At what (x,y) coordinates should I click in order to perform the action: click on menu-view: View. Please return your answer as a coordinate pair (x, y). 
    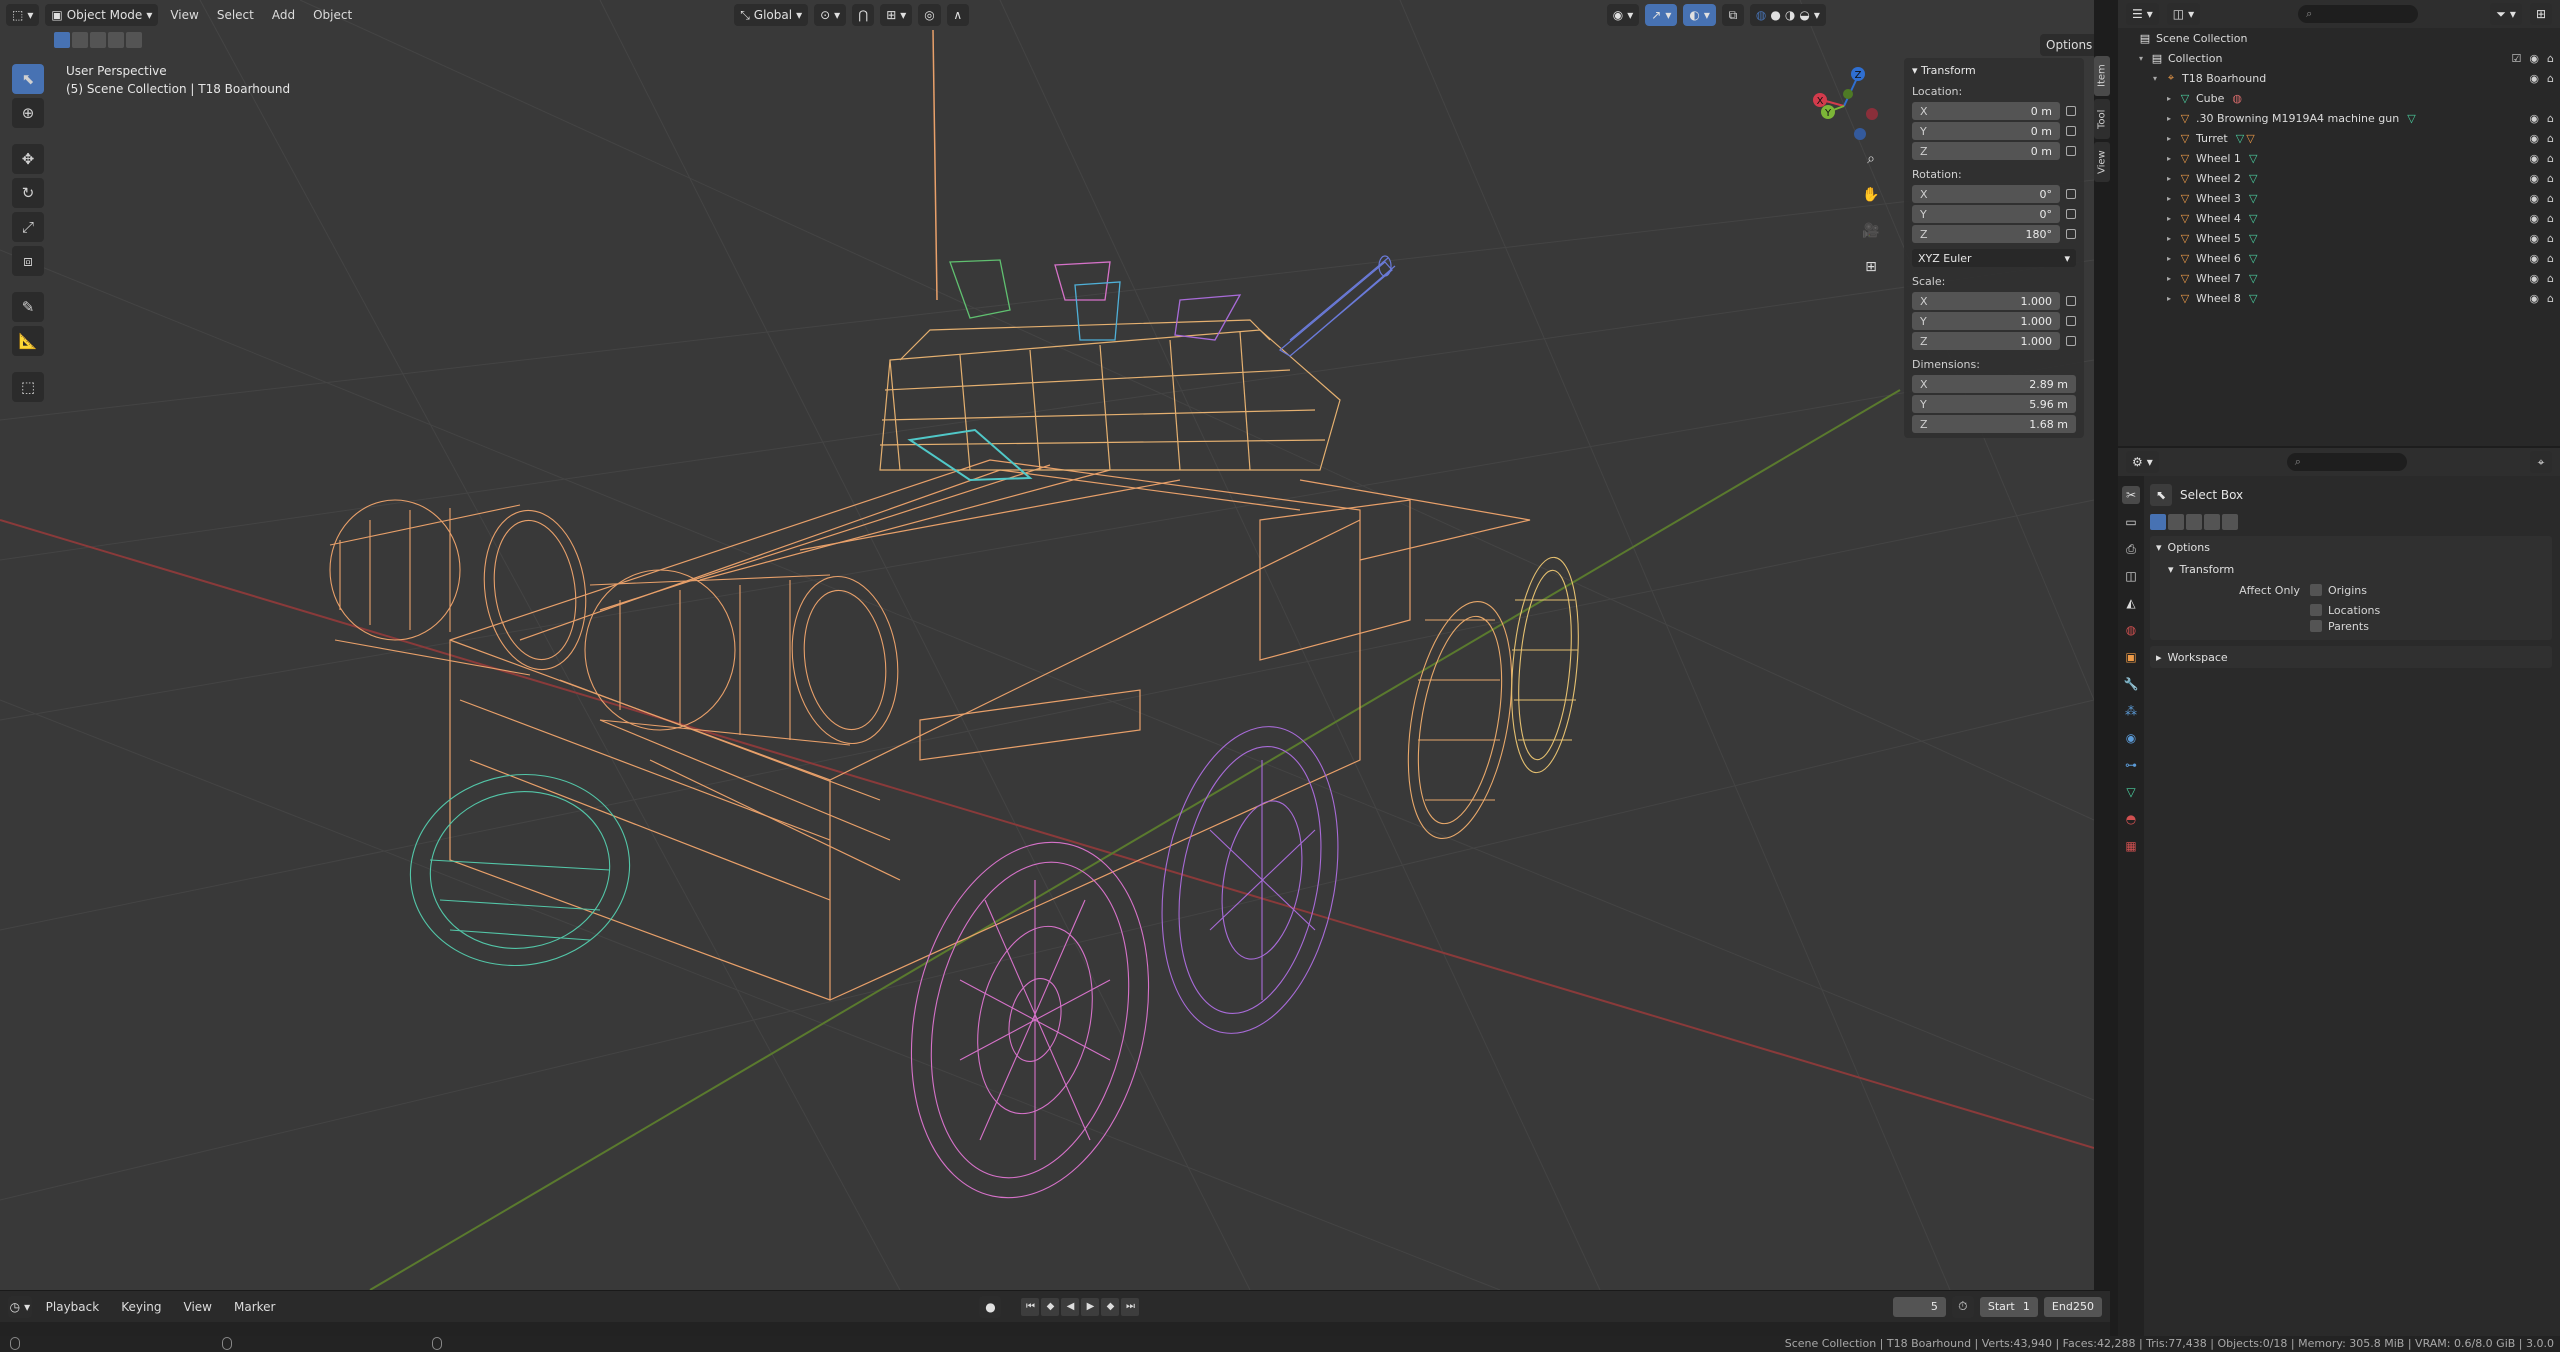
    Looking at the image, I should click on (184, 15).